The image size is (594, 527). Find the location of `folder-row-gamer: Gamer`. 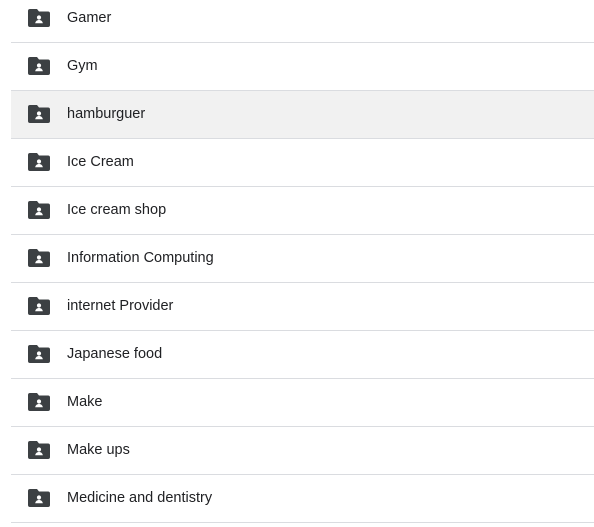

folder-row-gamer: Gamer is located at coordinates (302, 21).